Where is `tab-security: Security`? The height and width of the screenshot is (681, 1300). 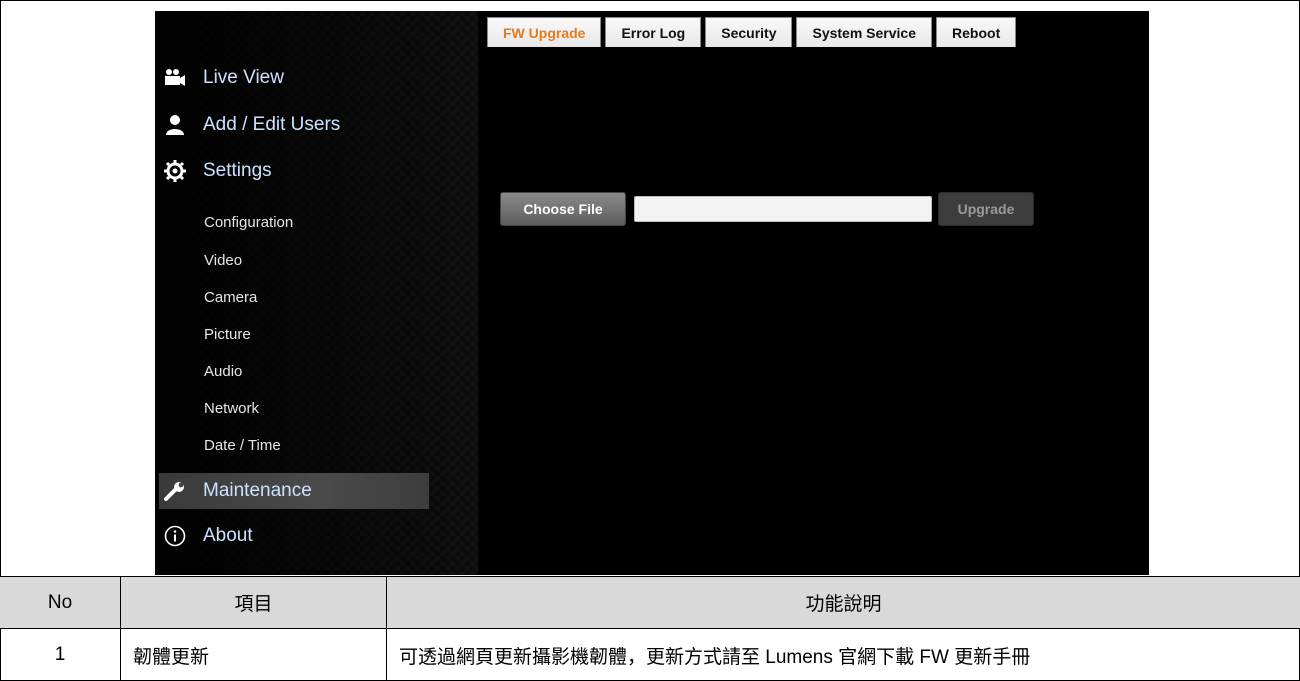 tab-security: Security is located at coordinates (749, 32).